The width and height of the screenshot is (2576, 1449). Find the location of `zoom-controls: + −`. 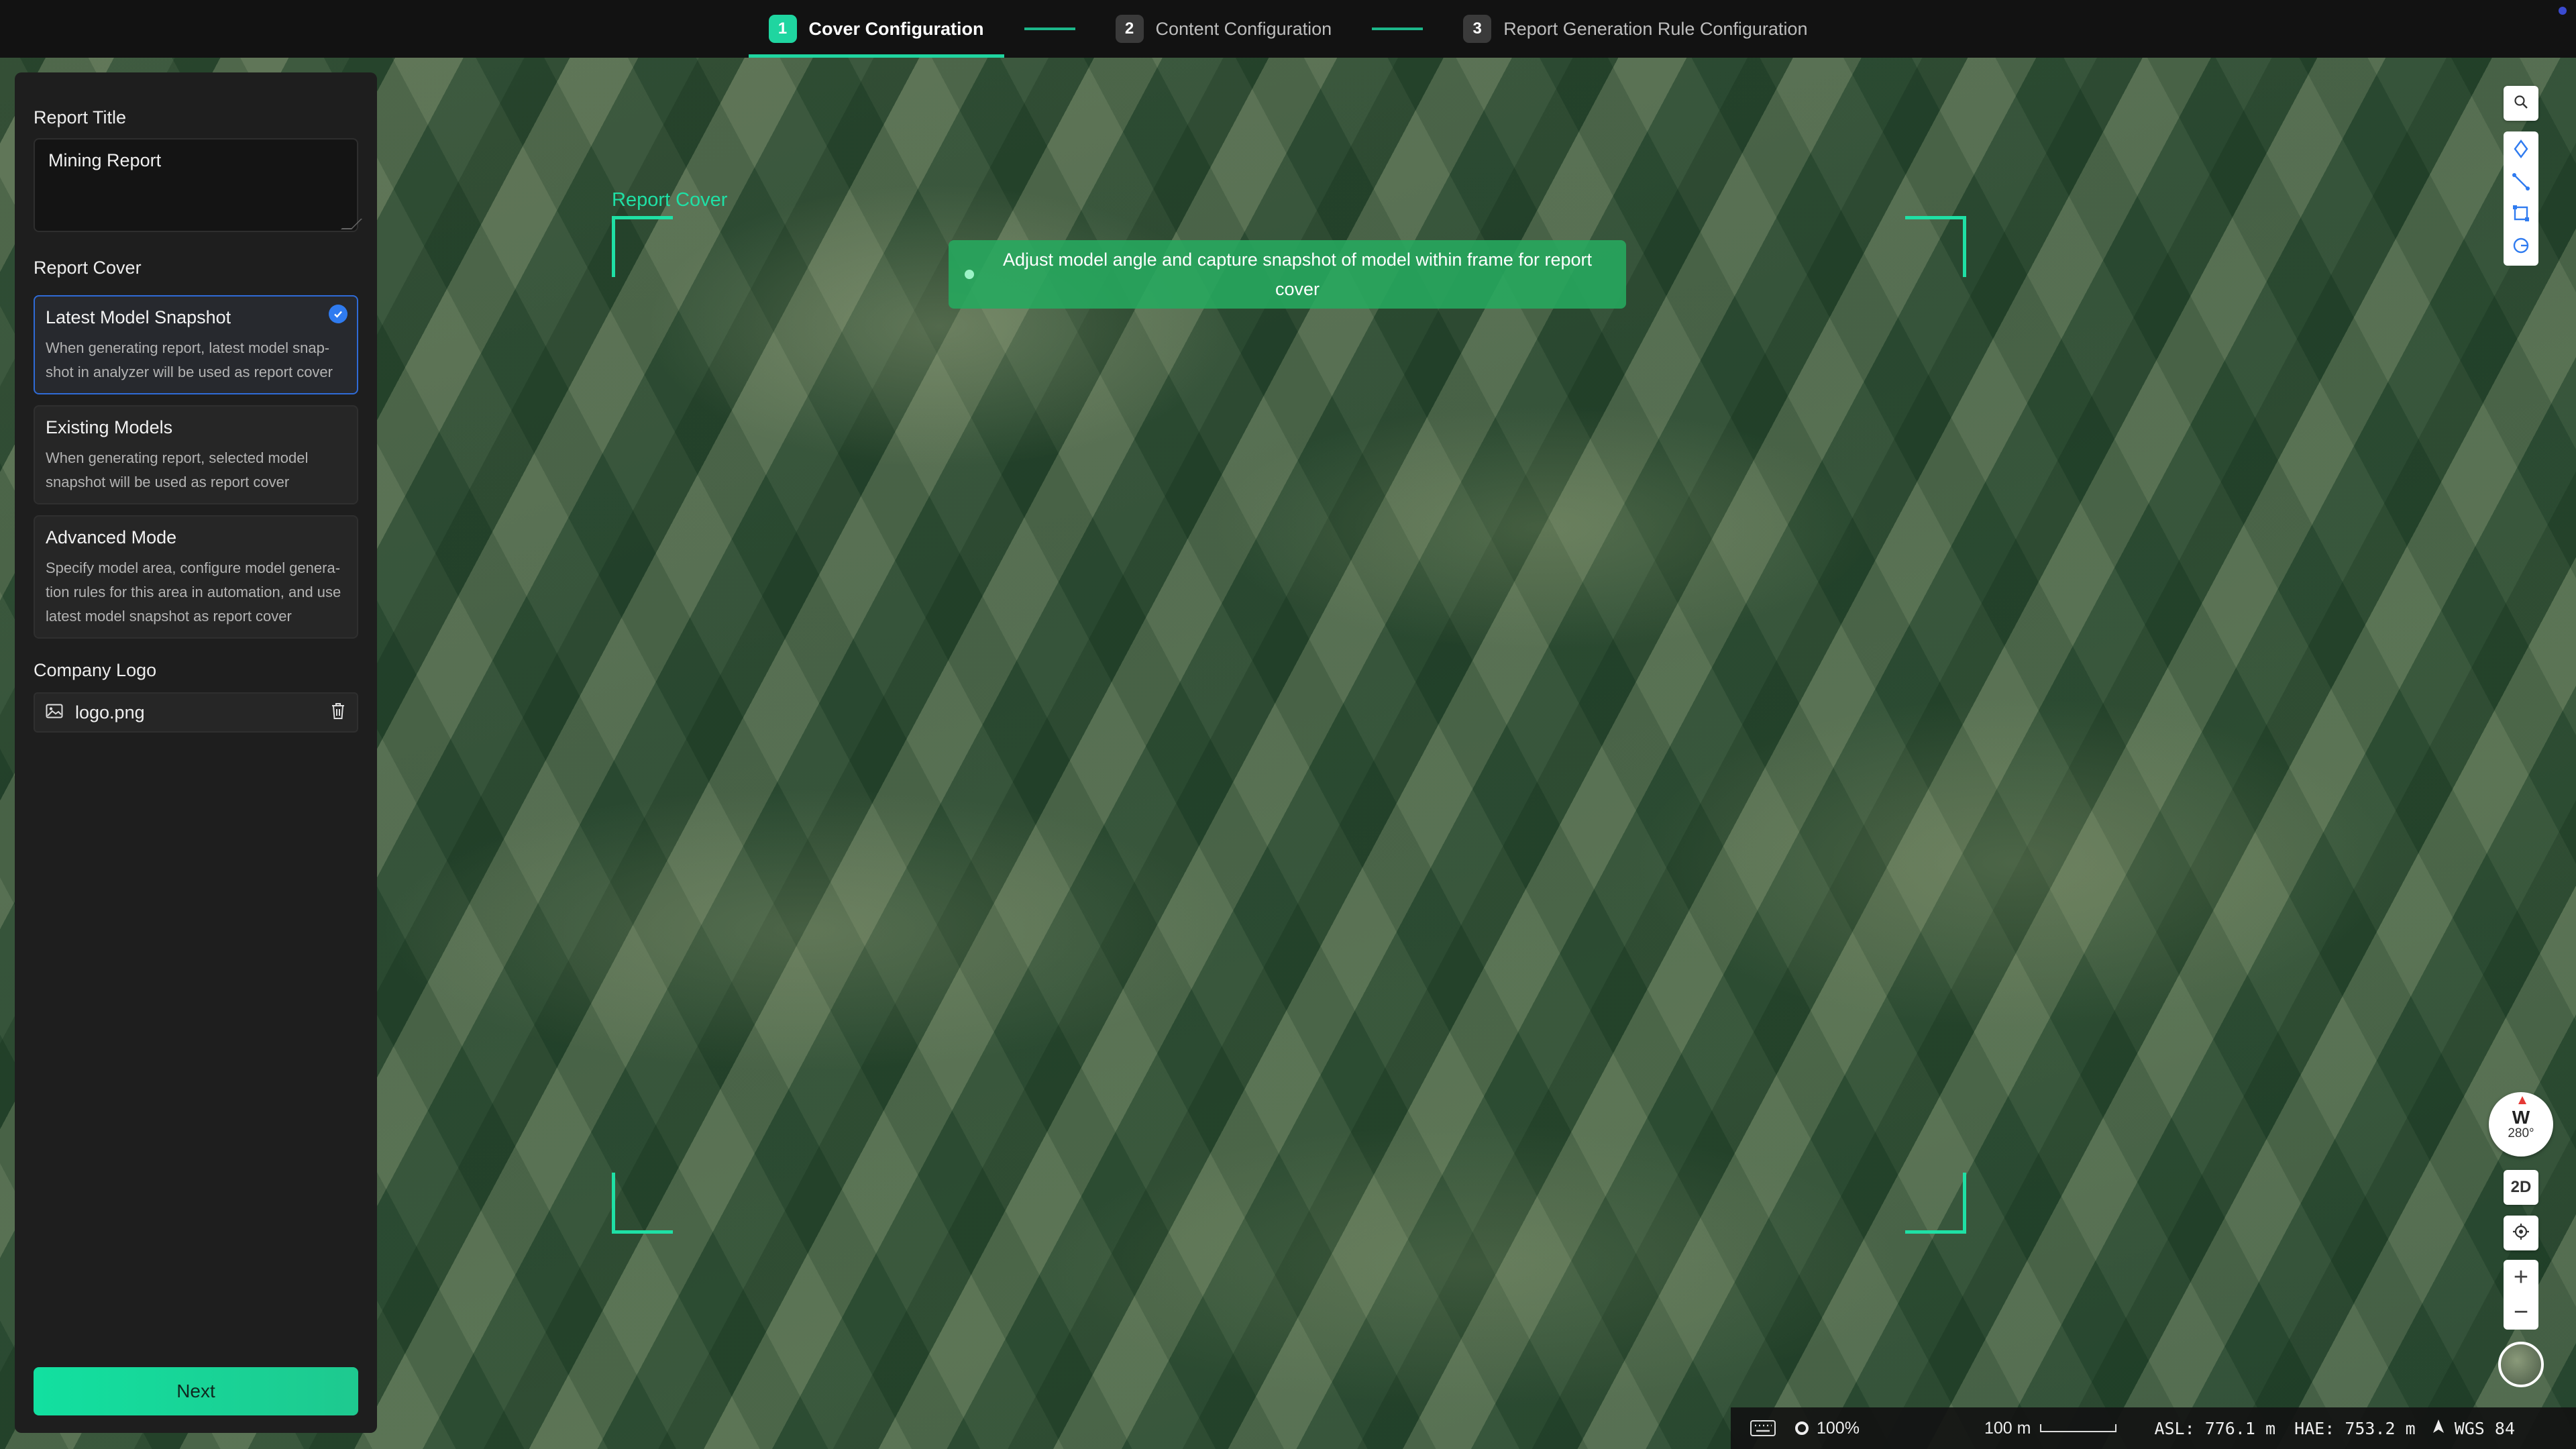

zoom-controls: + − is located at coordinates (2521, 1295).